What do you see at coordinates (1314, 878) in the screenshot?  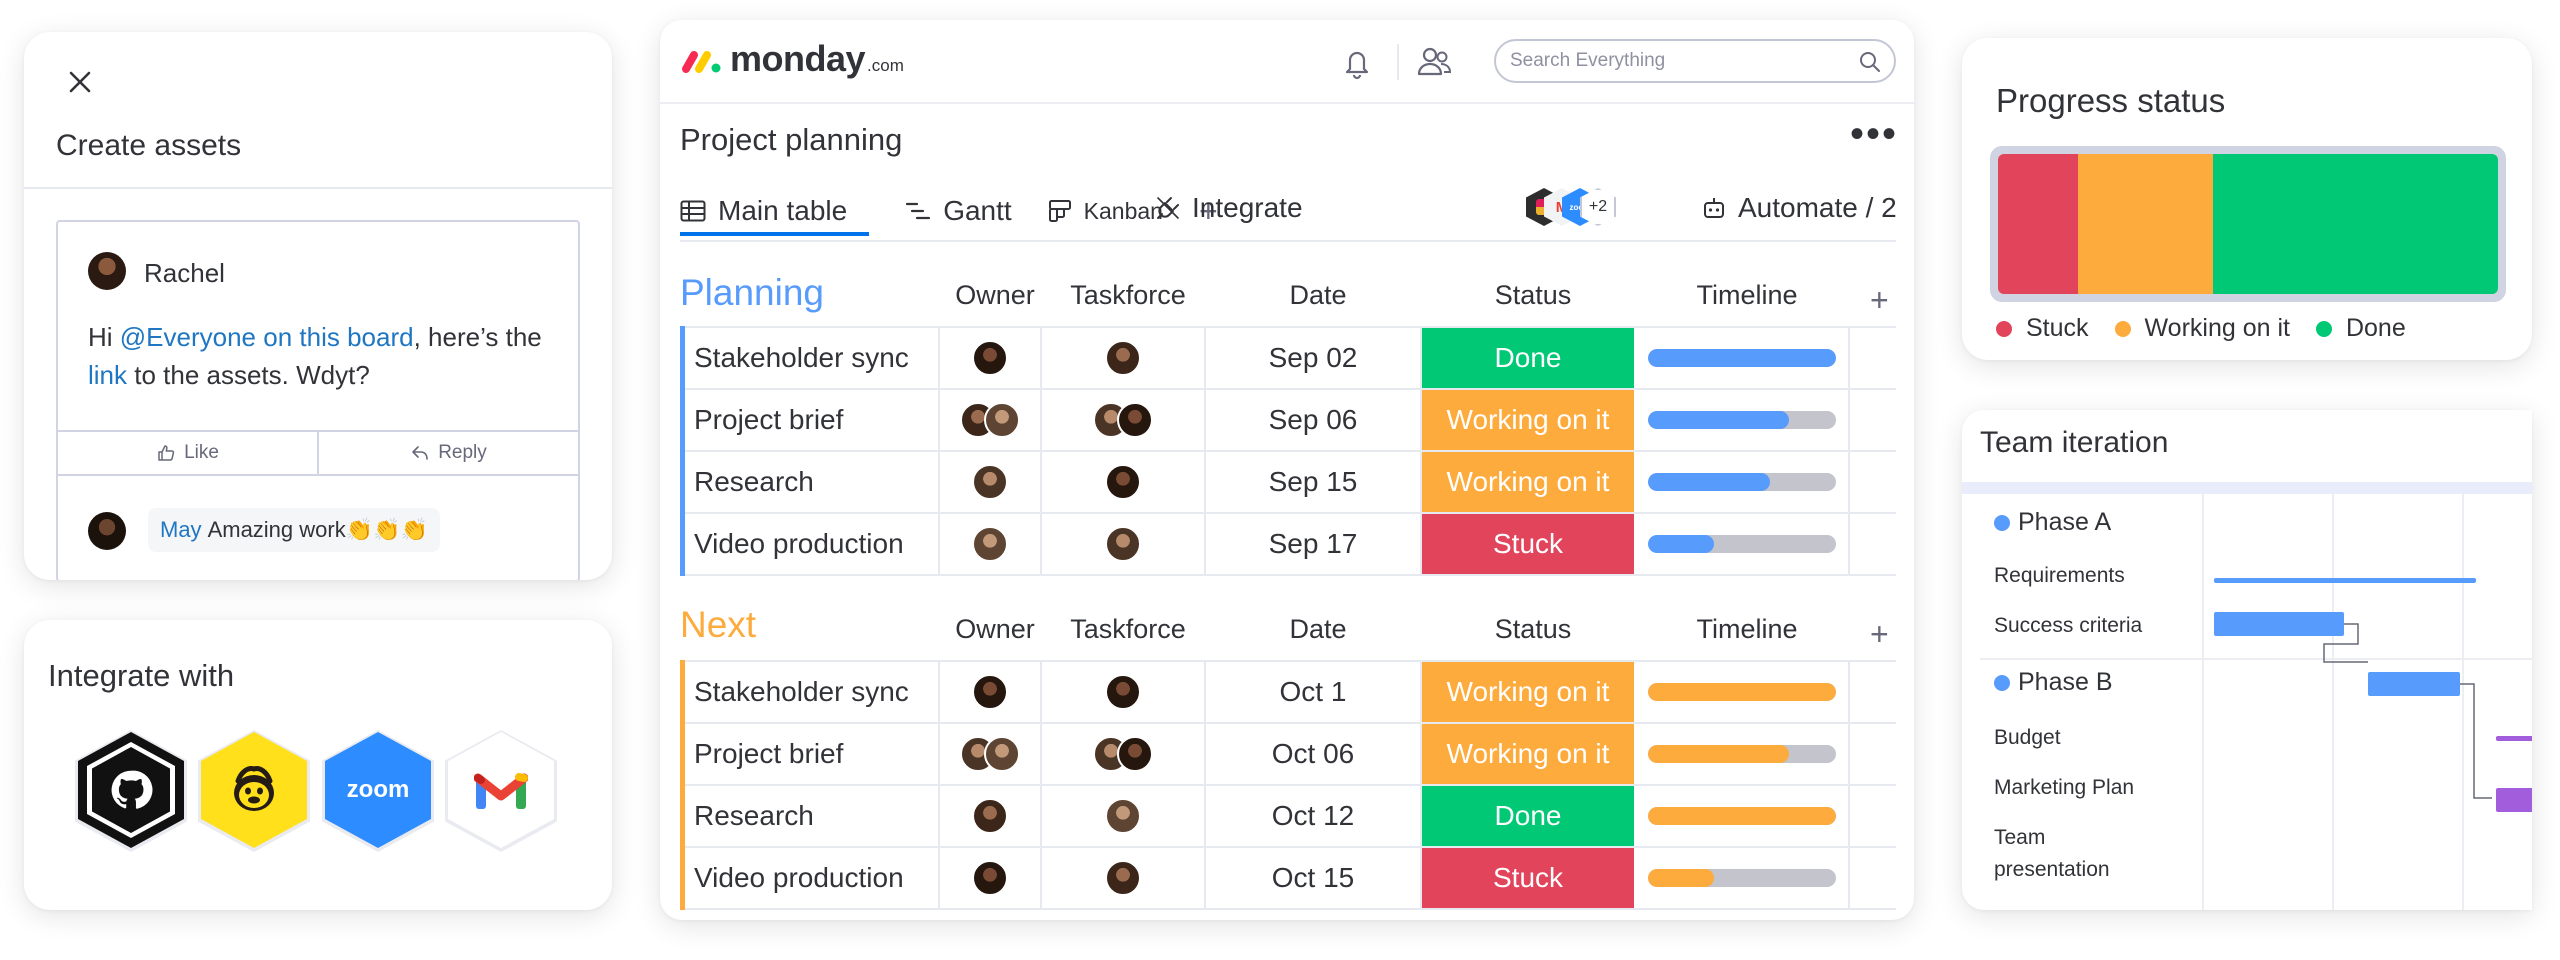 I see `date-cell: Oct 15` at bounding box center [1314, 878].